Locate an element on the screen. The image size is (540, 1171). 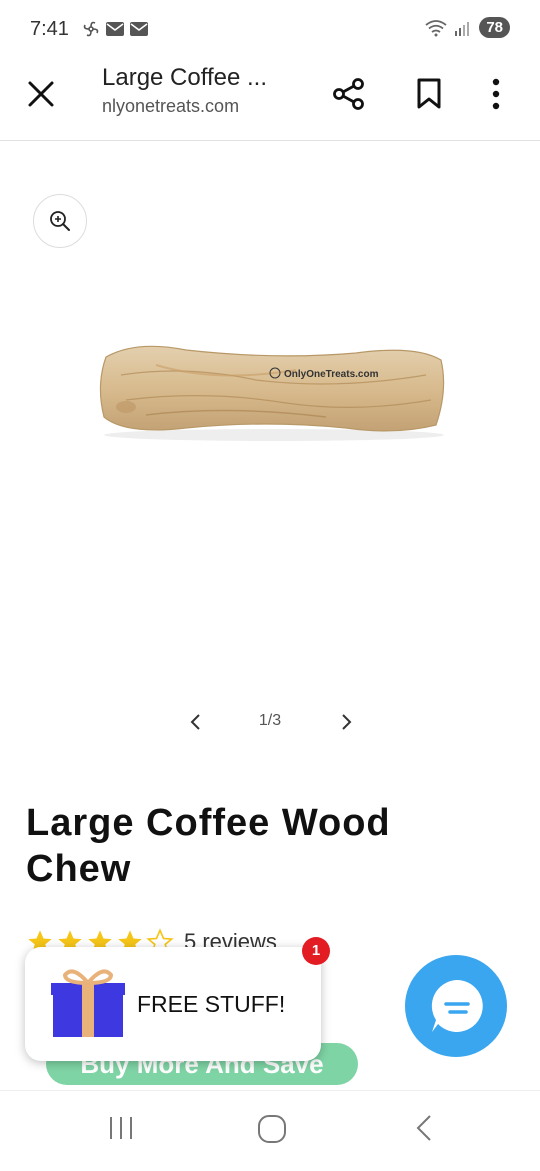
product-title: Large Coffee Wood Chew is located at coordinates (208, 846).